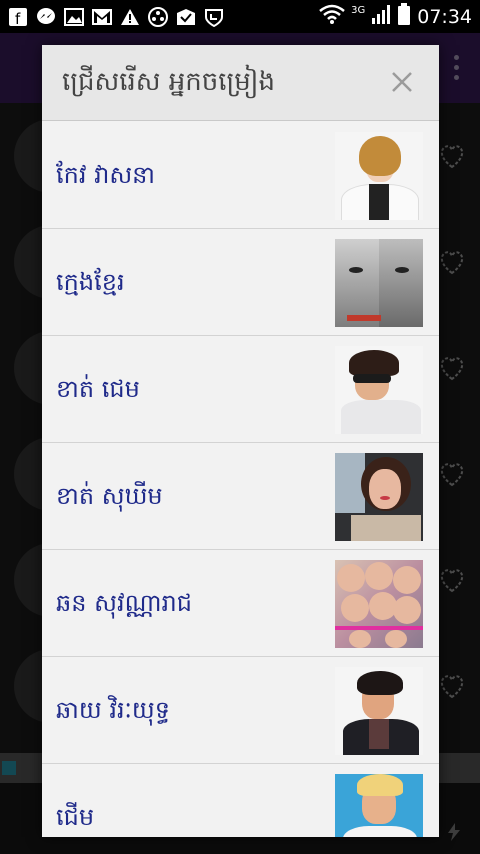 This screenshot has height=854, width=480. What do you see at coordinates (113, 710) in the screenshot?
I see `singer-name: ឆាយ វិរៈយុទ្ធ` at bounding box center [113, 710].